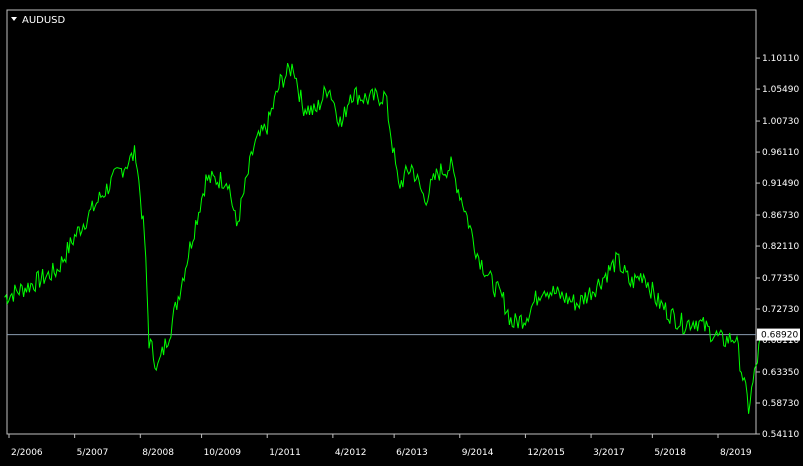  What do you see at coordinates (93, 453) in the screenshot?
I see `x-tick-label: 5/2007` at bounding box center [93, 453].